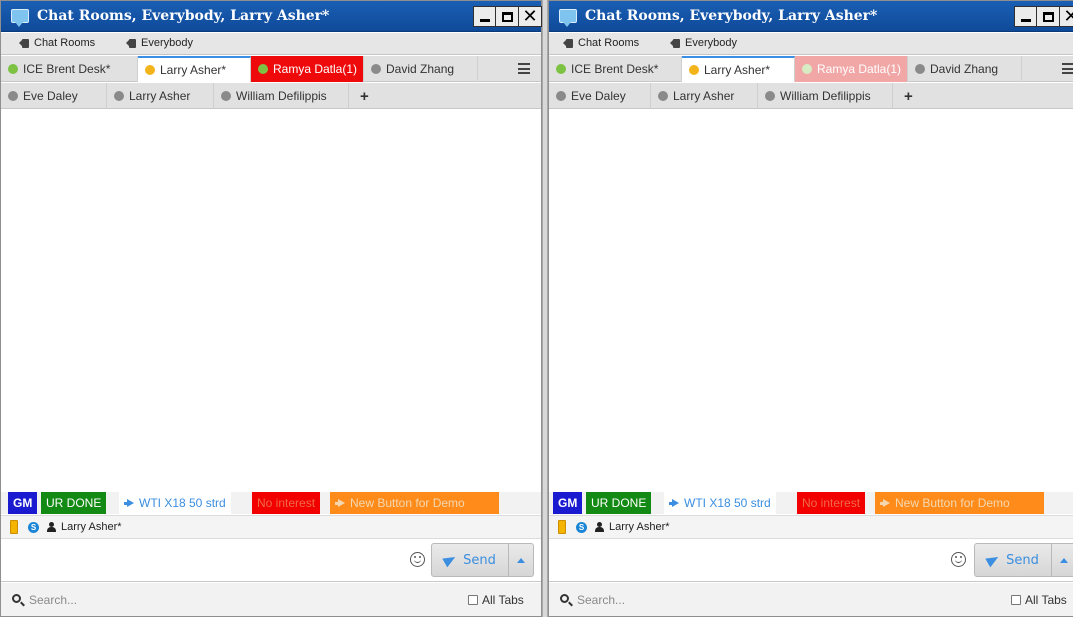 The width and height of the screenshot is (1073, 617). I want to click on tag-icon, so click(131, 43).